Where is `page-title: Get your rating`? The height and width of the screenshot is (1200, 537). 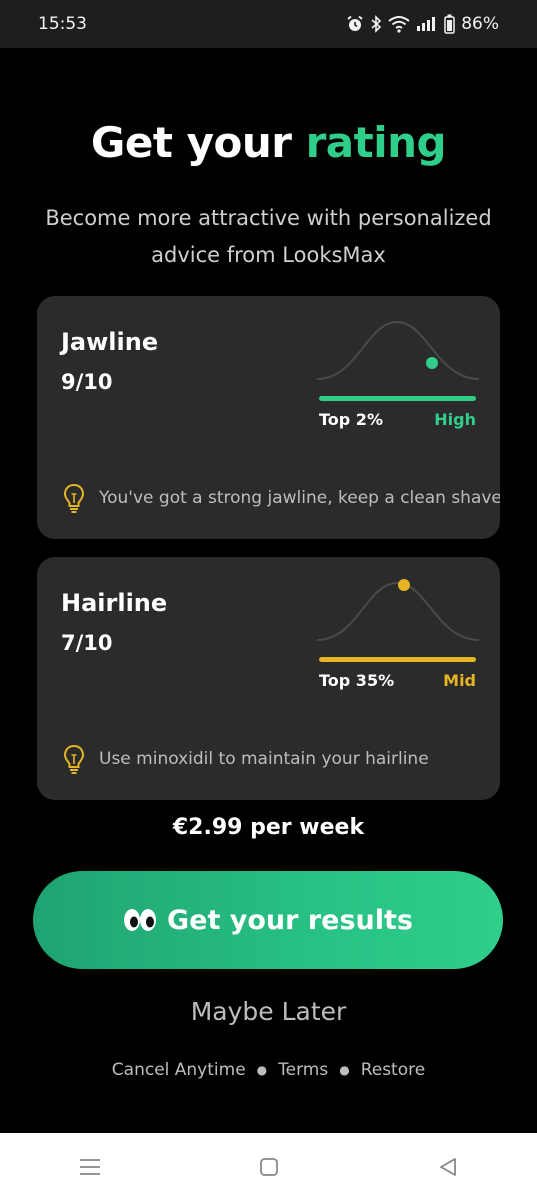
page-title: Get your rating is located at coordinates (268, 142).